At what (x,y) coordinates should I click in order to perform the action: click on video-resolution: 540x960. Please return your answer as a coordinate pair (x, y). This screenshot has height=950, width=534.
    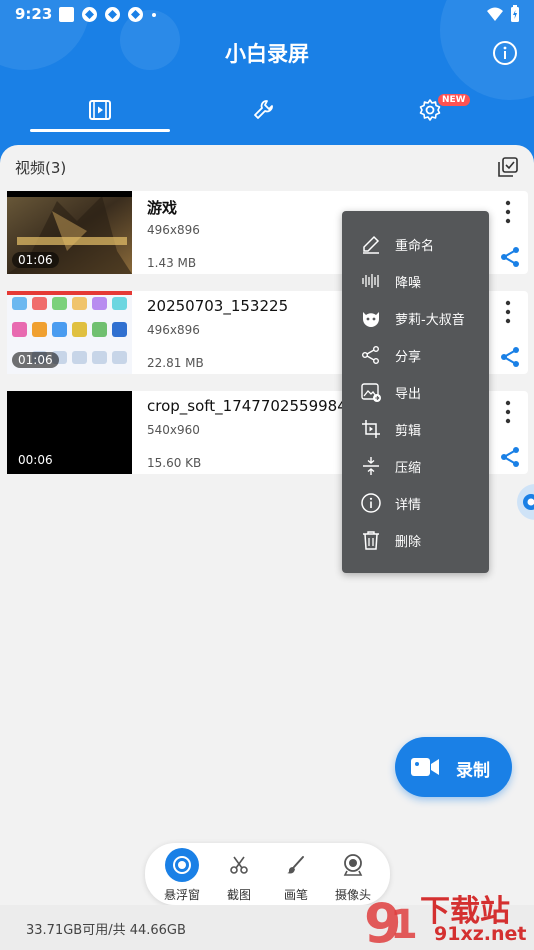
    Looking at the image, I should click on (173, 430).